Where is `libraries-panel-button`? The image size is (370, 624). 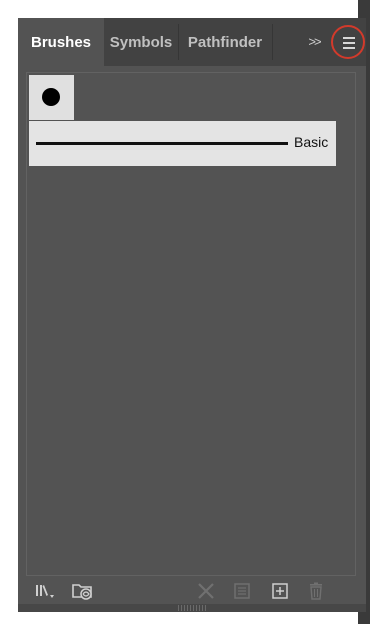
libraries-panel-button is located at coordinates (85, 591).